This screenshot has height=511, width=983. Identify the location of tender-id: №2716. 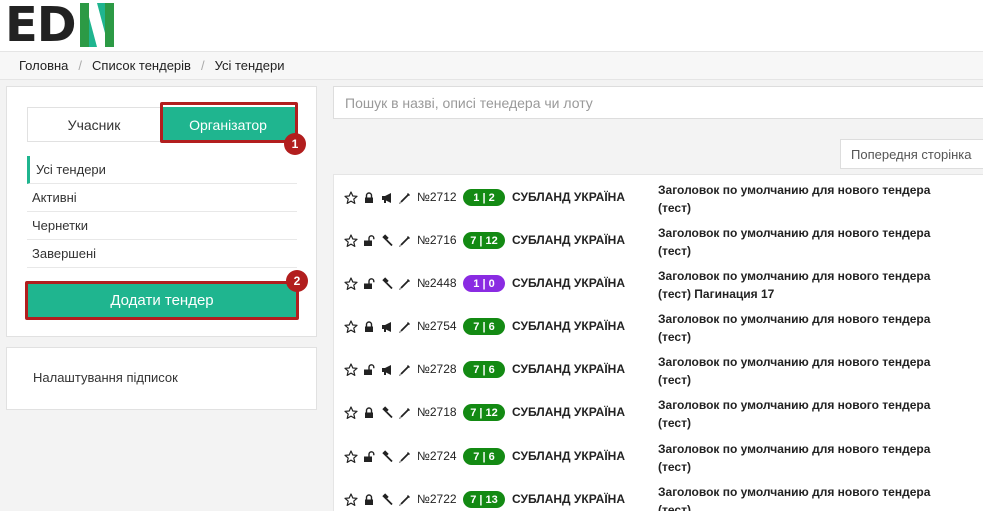
(437, 240).